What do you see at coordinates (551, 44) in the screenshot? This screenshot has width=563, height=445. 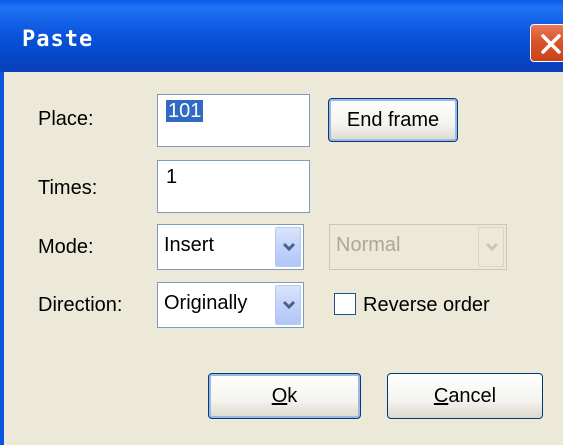 I see `close-icon` at bounding box center [551, 44].